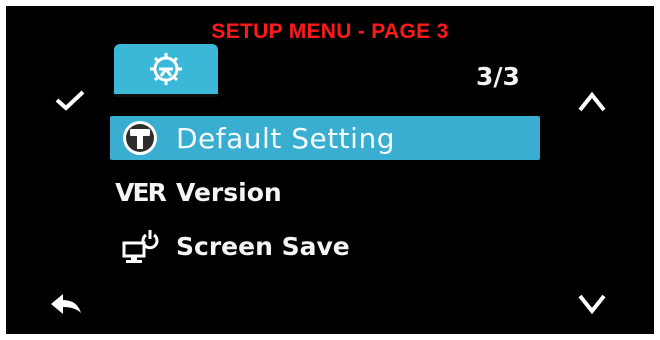 This screenshot has width=660, height=340. I want to click on page-indicator: 3/3, so click(498, 76).